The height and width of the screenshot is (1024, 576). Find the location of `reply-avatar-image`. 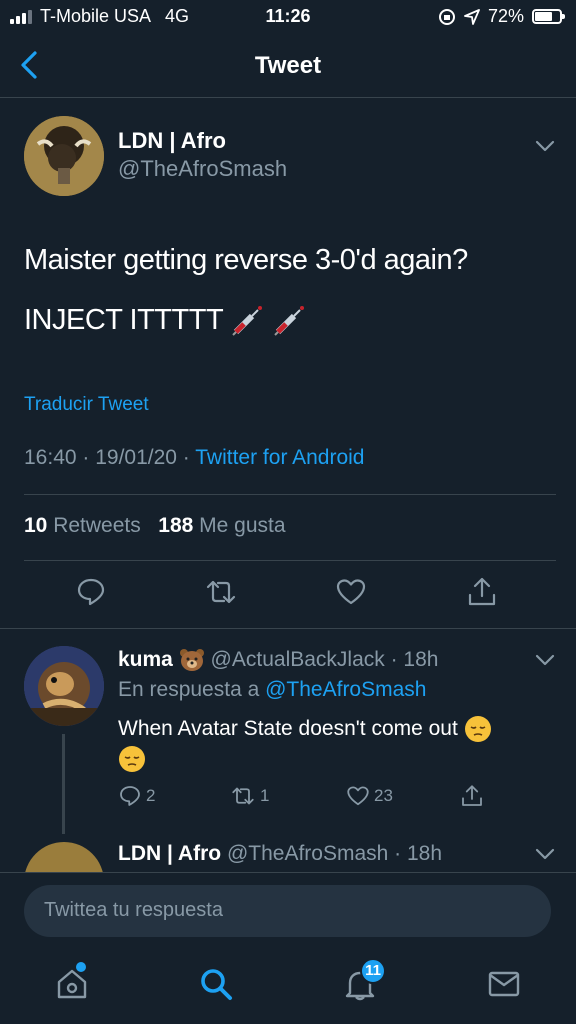

reply-avatar-image is located at coordinates (64, 686).